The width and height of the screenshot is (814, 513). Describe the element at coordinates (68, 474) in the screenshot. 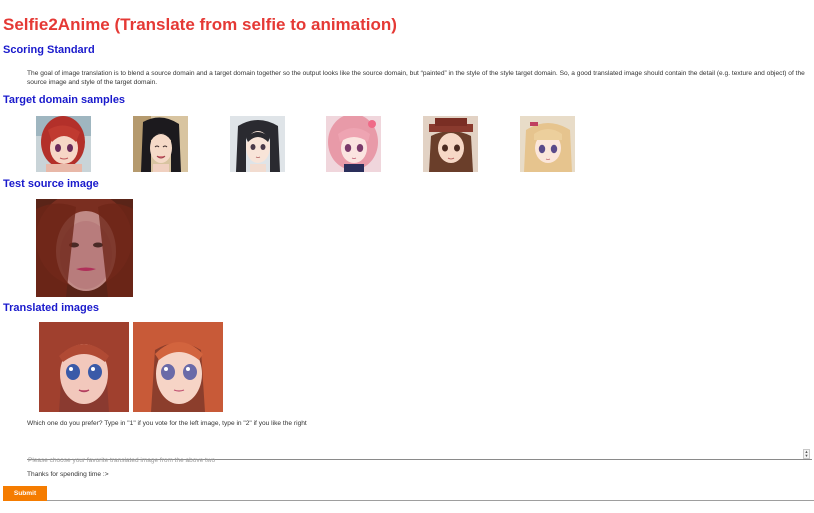

I see `thanks-text: Thanks for spending time :>` at that location.